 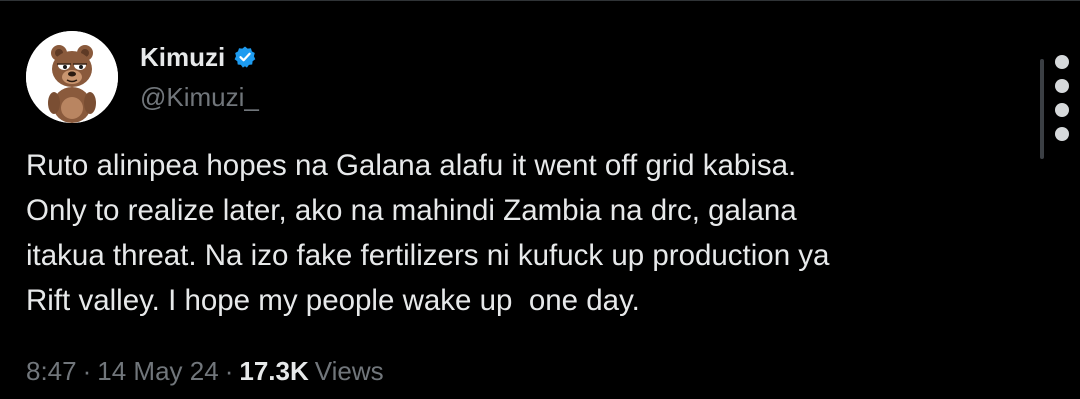 What do you see at coordinates (182, 57) in the screenshot?
I see `author-display-name: Kimuzi` at bounding box center [182, 57].